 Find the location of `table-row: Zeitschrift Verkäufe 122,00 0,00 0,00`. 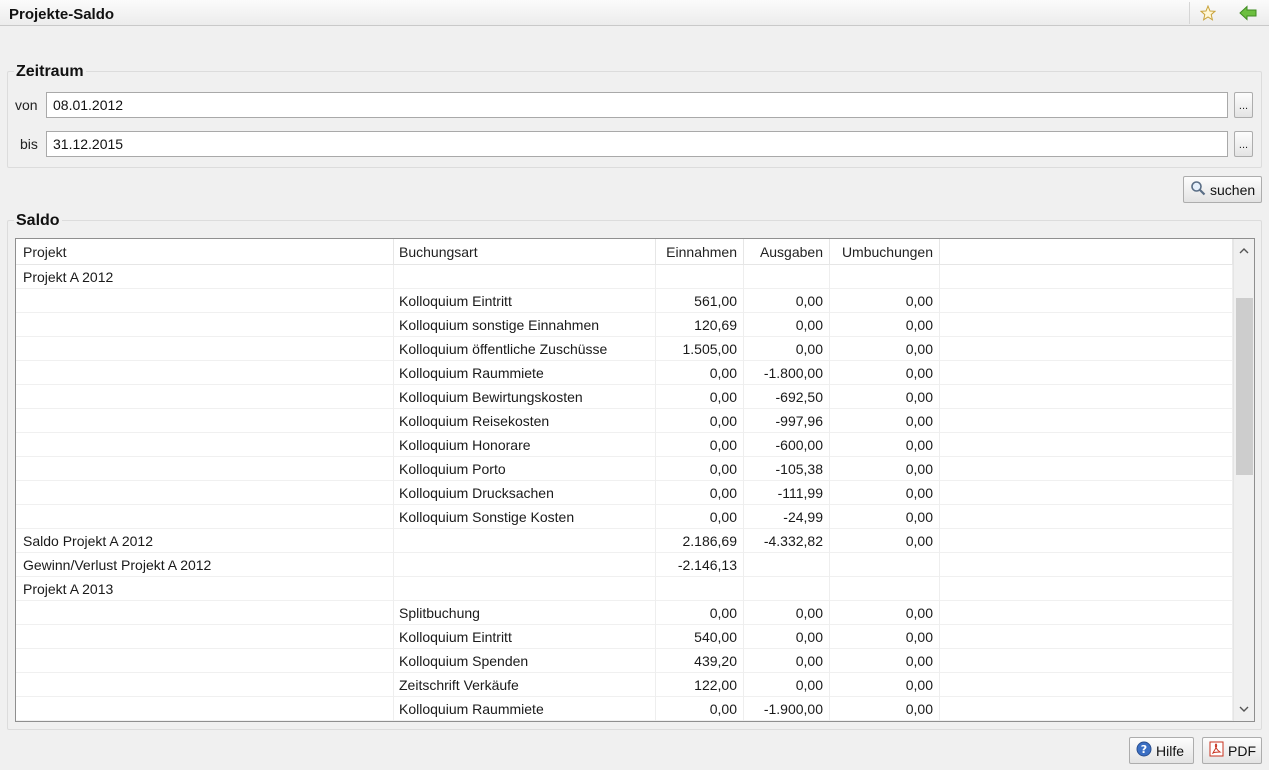

table-row: Zeitschrift Verkäufe 122,00 0,00 0,00 is located at coordinates (624, 685).